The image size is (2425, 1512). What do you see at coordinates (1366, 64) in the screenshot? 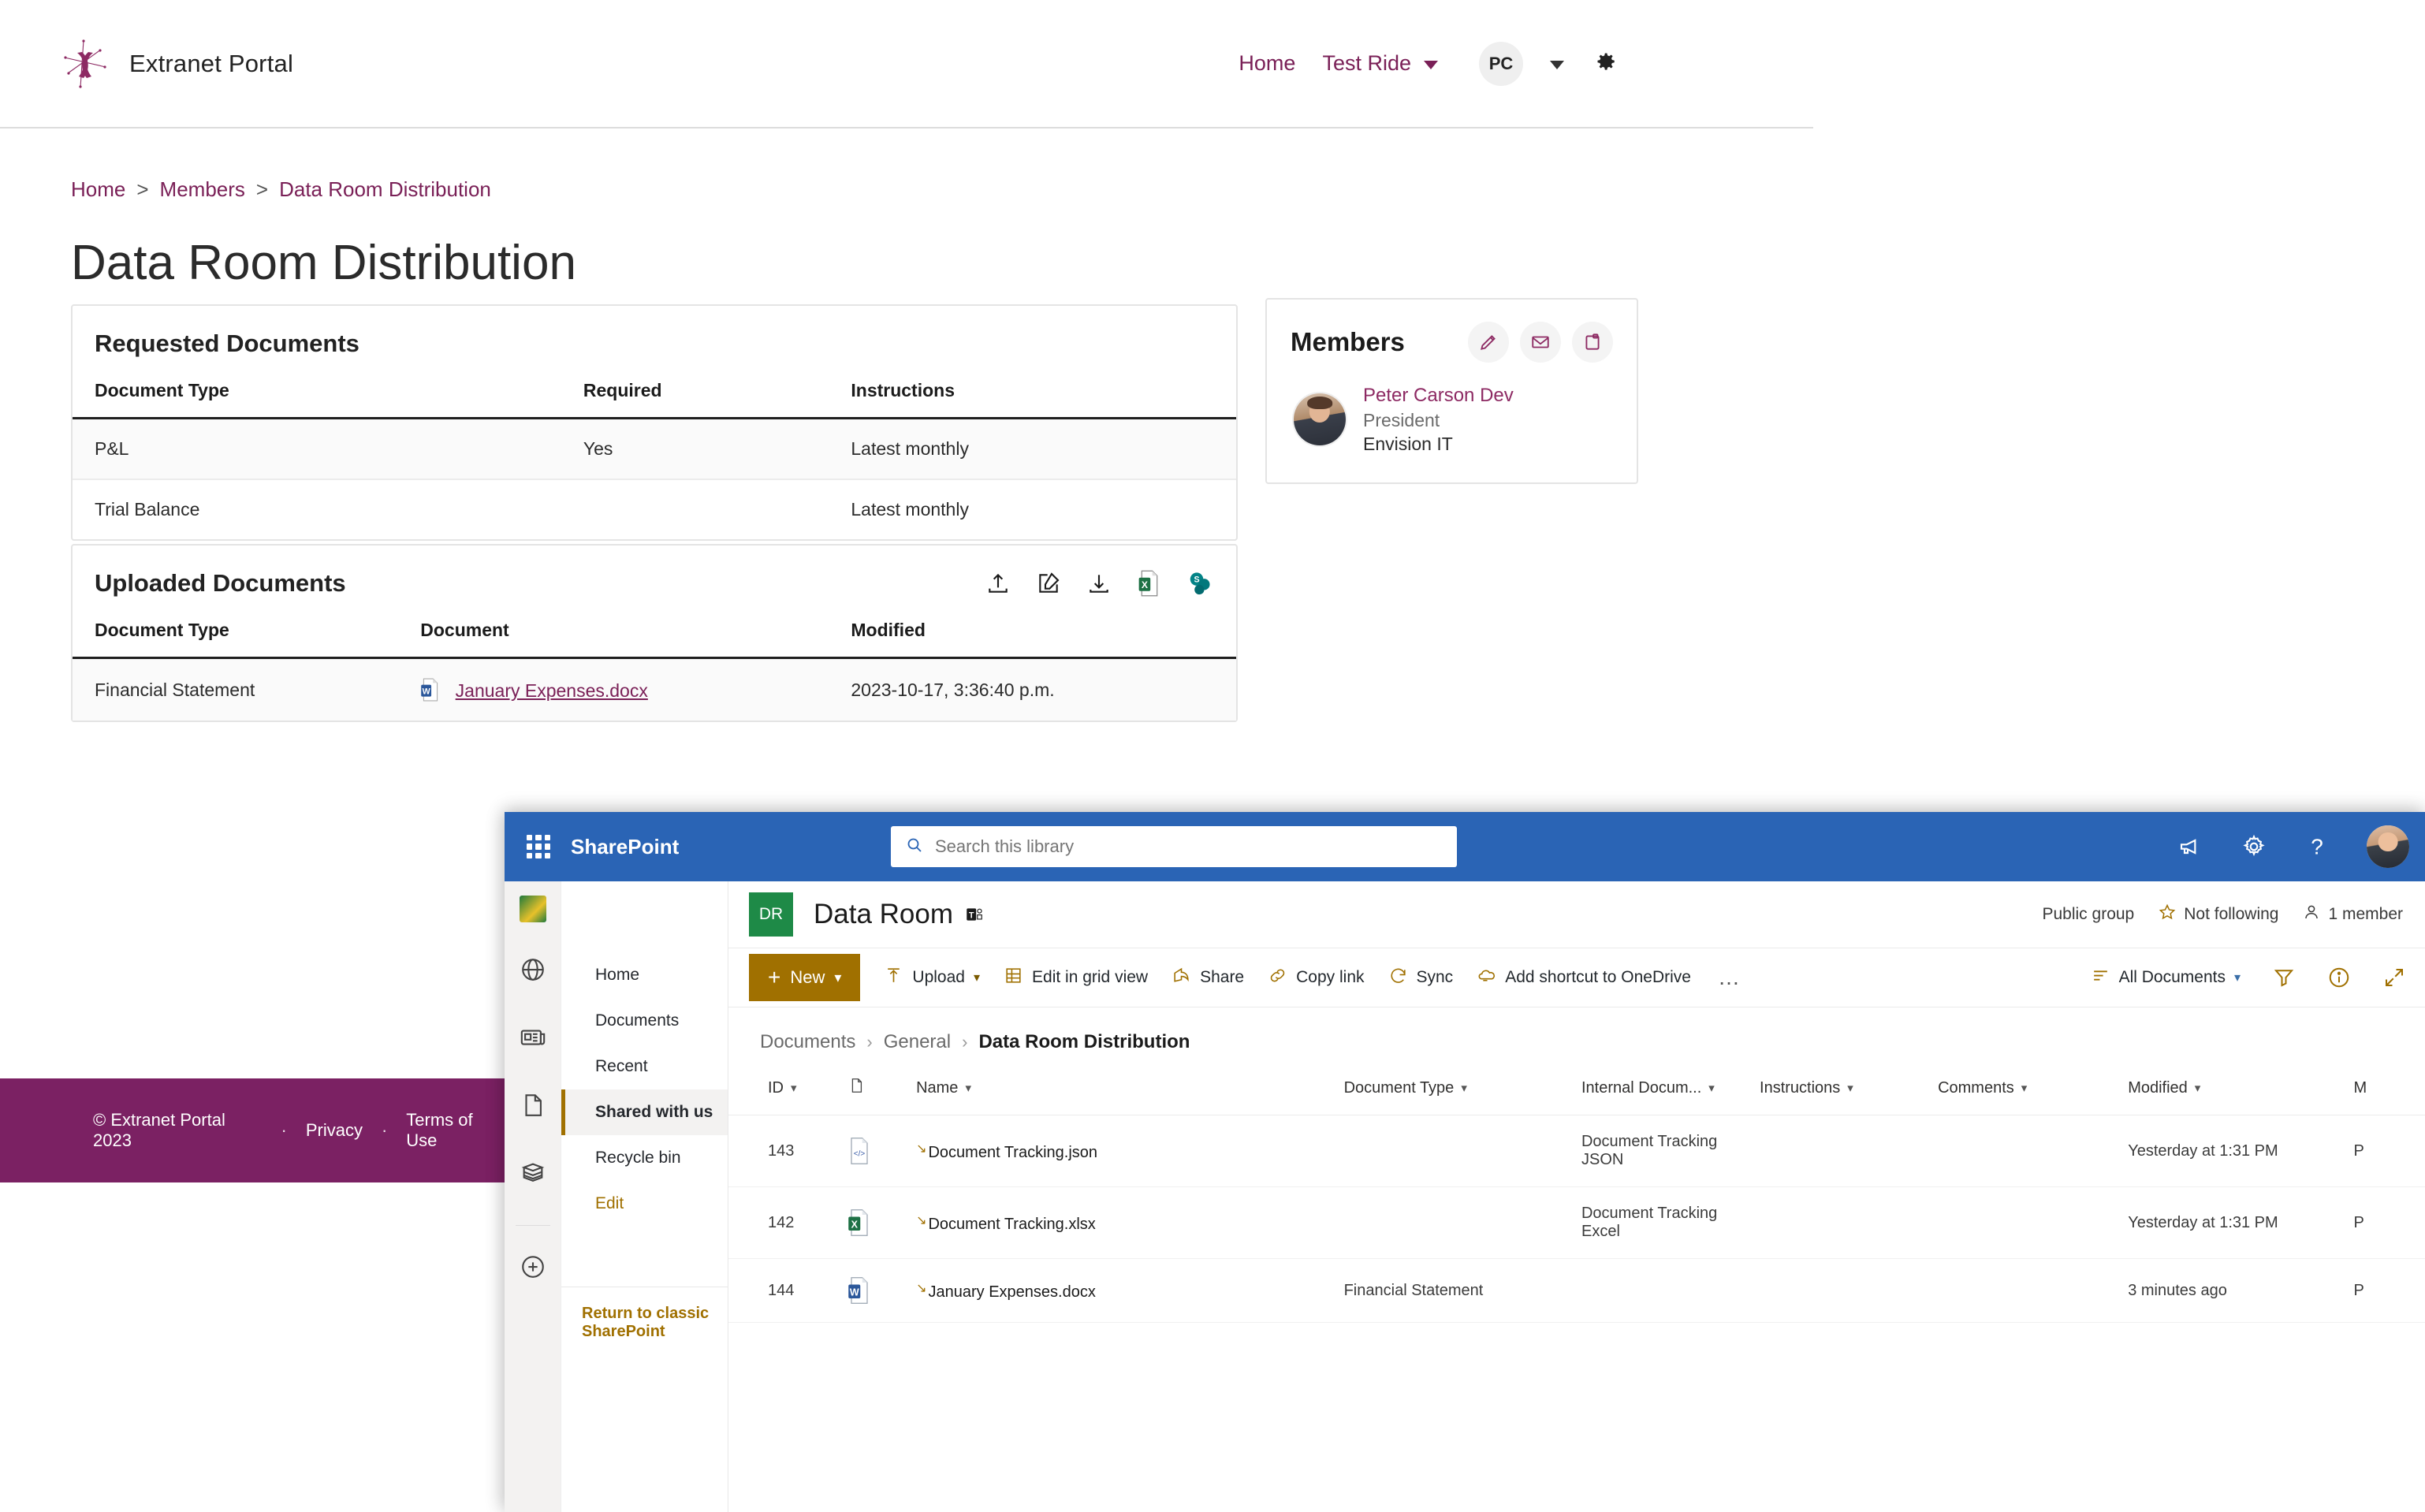
I see `nav-test-ride-link: Test Ride` at bounding box center [1366, 64].